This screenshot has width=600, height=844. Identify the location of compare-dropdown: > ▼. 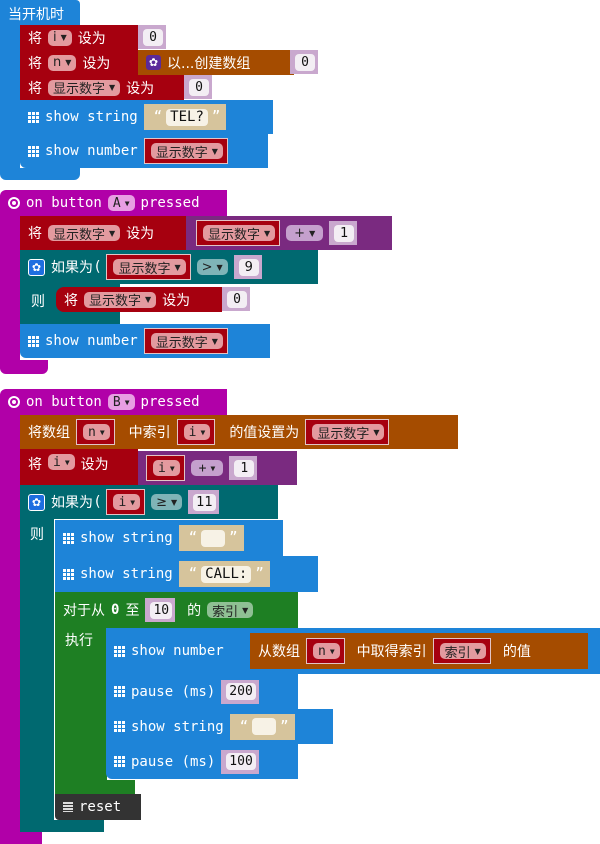
(212, 267).